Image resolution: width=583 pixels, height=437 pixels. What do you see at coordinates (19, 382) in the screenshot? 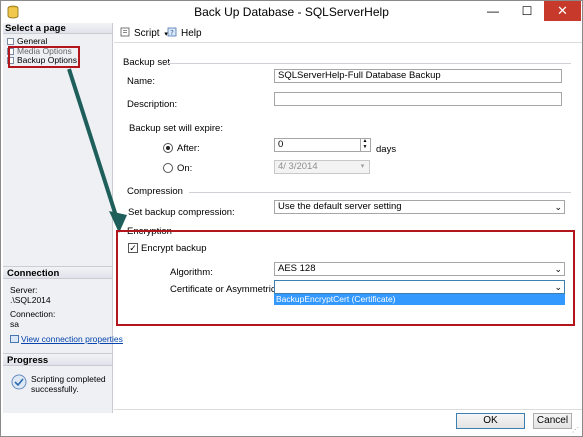
I see `progress-complete-icon` at bounding box center [19, 382].